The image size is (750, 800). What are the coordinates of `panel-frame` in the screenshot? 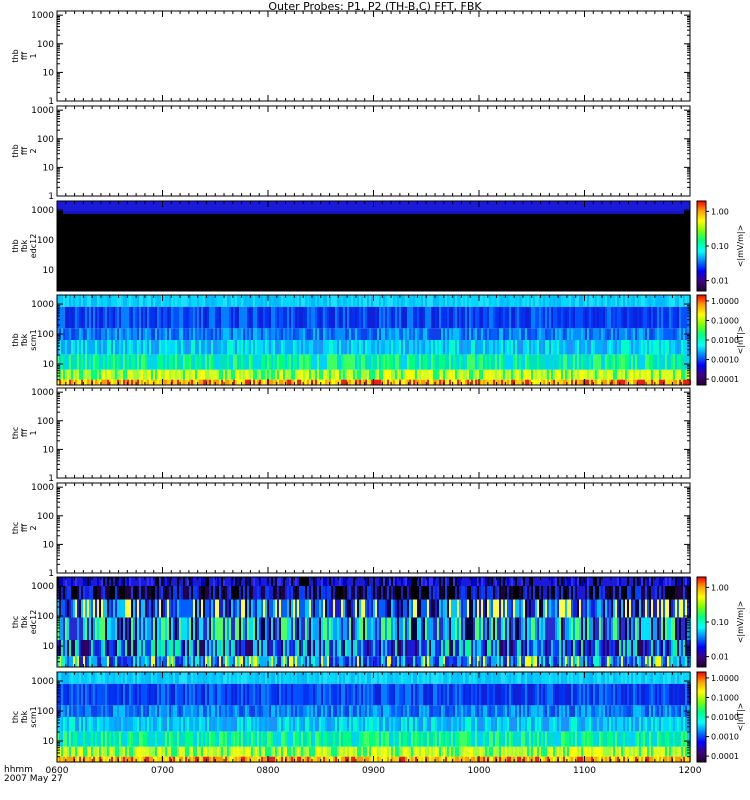 It's located at (373, 151).